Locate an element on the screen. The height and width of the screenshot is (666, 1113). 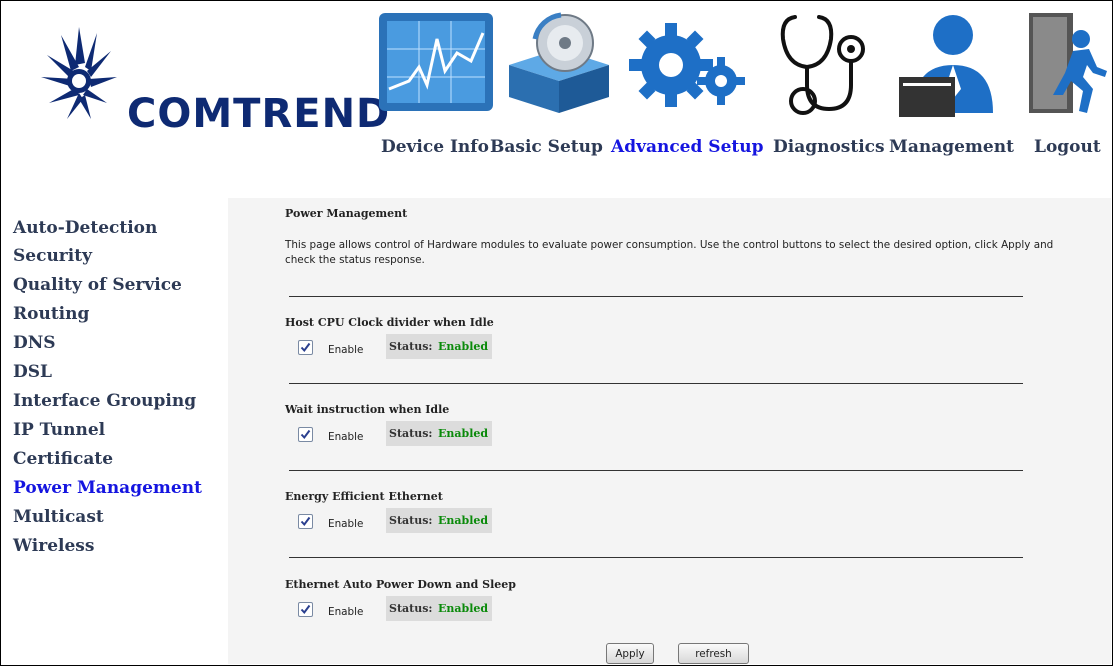
sidebar-item-dns: DNS is located at coordinates (34, 343).